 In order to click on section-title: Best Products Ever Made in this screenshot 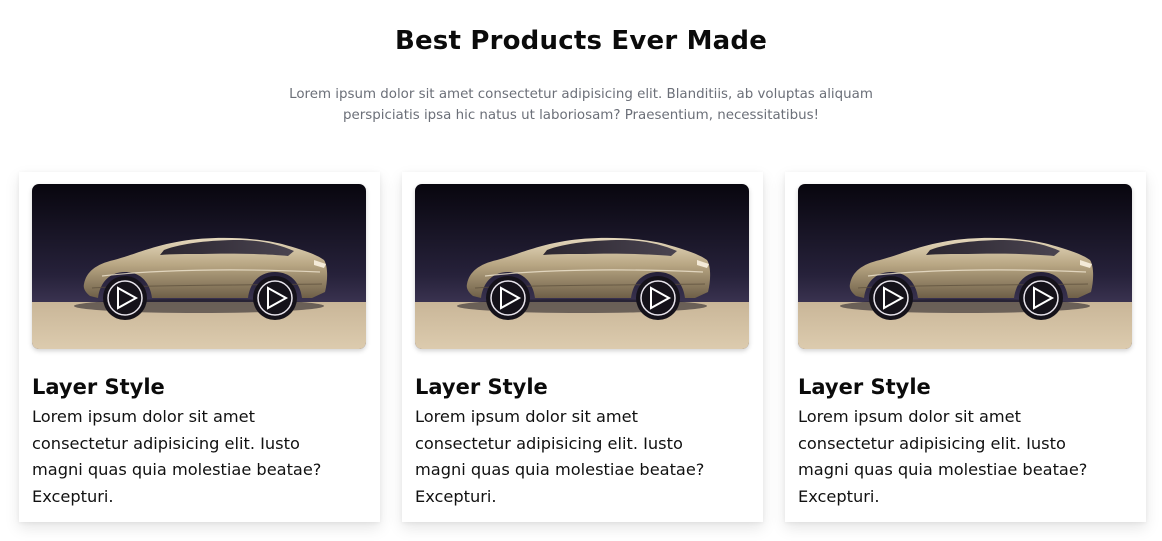, I will do `click(581, 41)`.